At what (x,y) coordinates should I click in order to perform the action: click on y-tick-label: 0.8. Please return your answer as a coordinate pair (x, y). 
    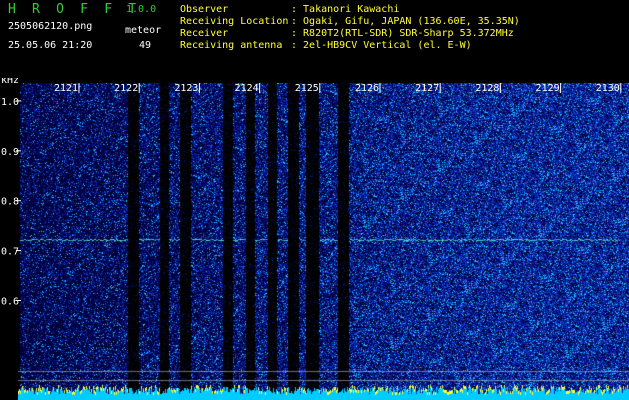
    Looking at the image, I should click on (10, 202).